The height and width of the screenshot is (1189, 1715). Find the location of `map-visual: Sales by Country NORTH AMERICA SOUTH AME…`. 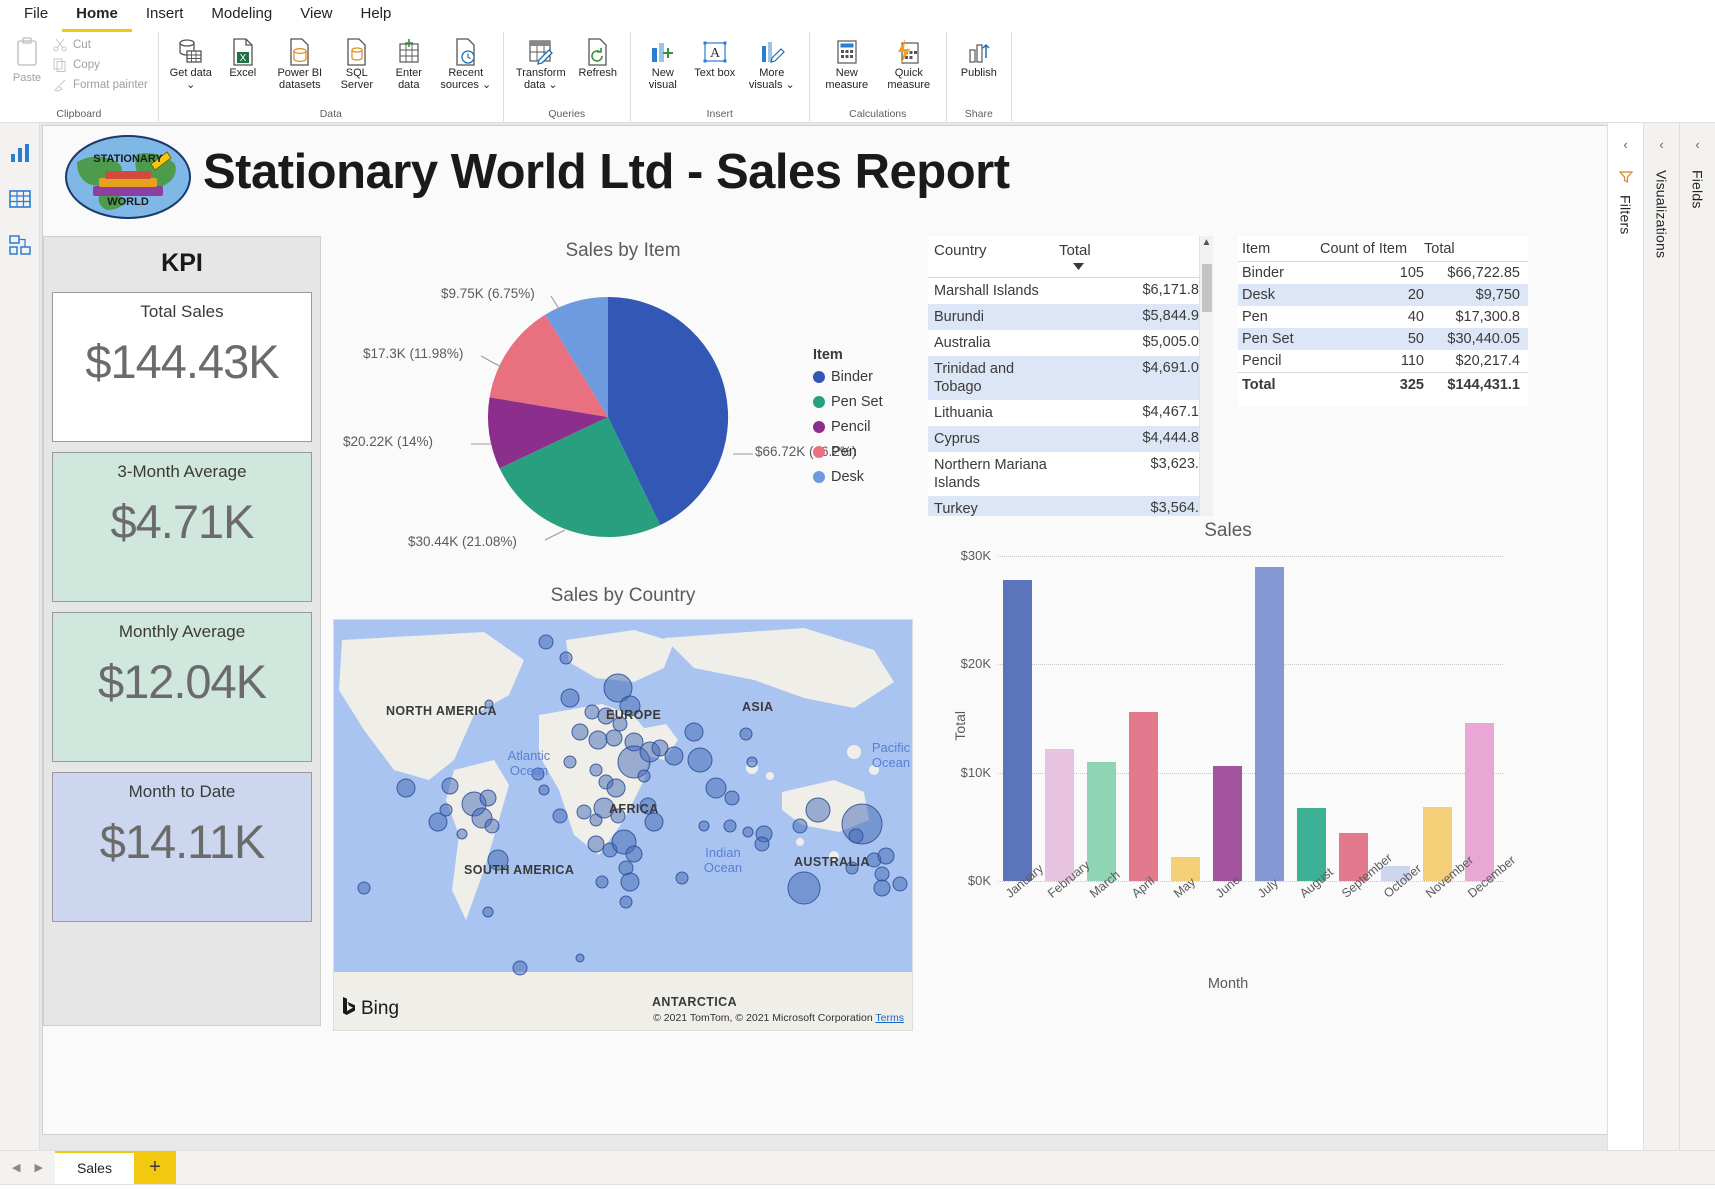

map-visual: Sales by Country NORTH AMERICA SOUTH AME… is located at coordinates (623, 806).